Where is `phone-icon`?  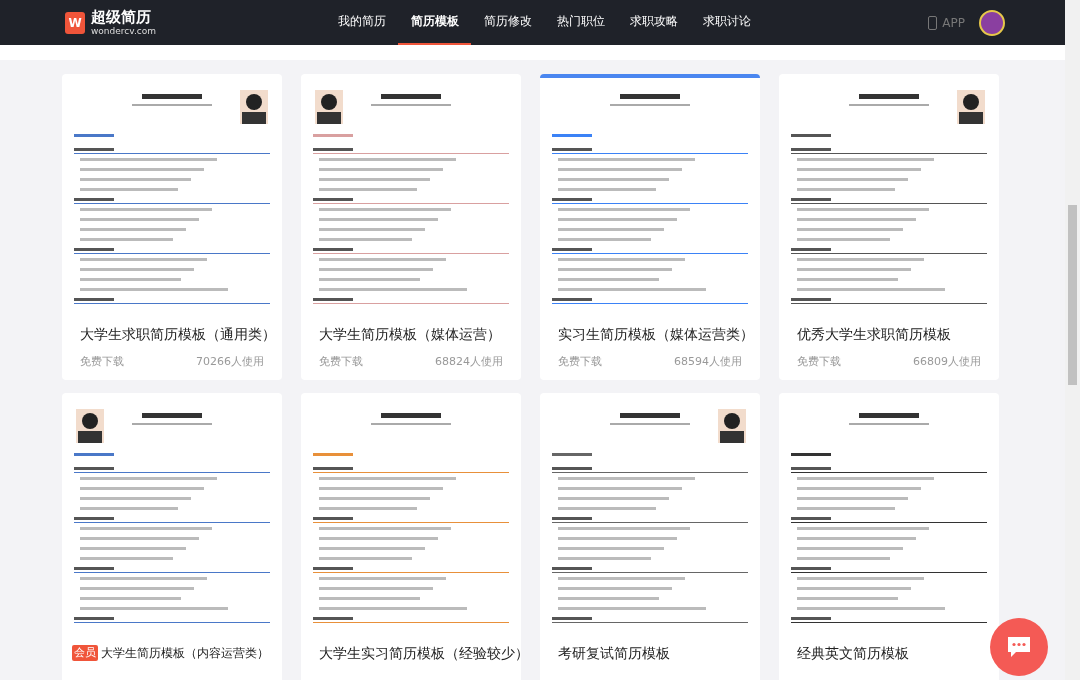 phone-icon is located at coordinates (933, 22).